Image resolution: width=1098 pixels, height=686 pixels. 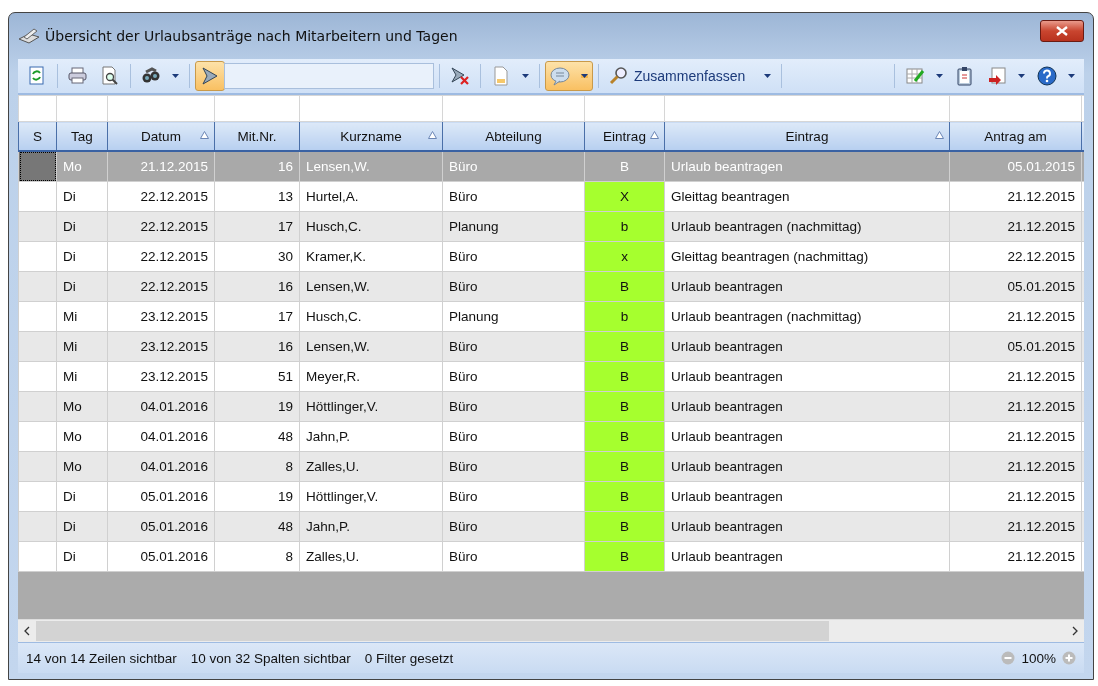 What do you see at coordinates (513, 136) in the screenshot?
I see `column-header: Abteilung` at bounding box center [513, 136].